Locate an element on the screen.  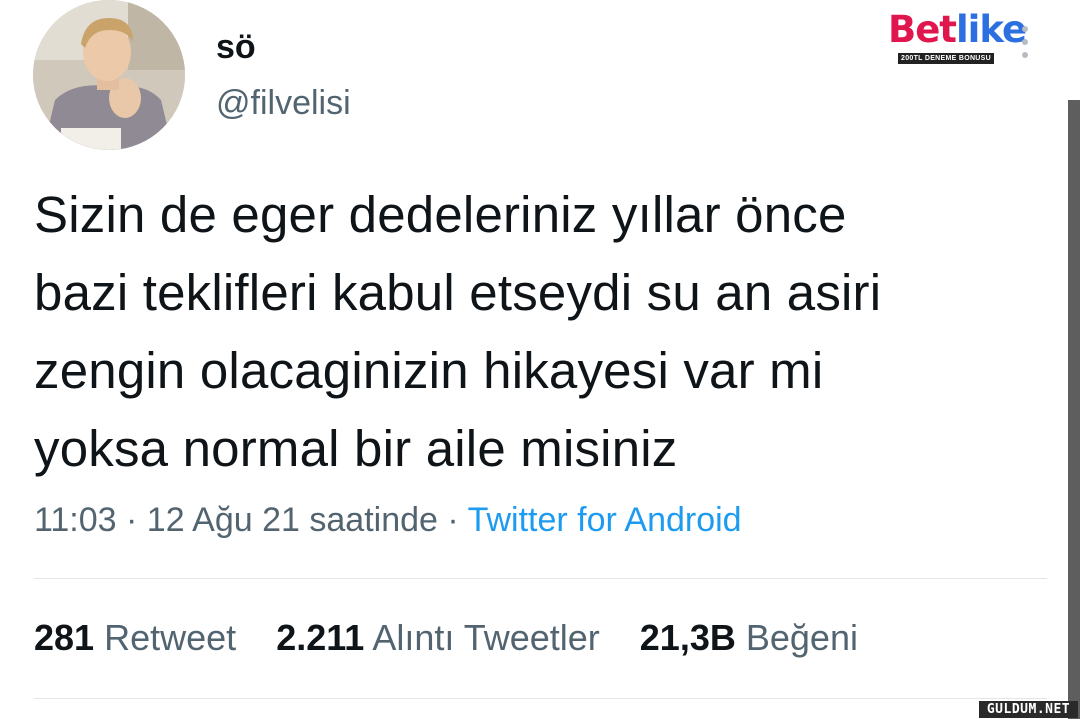
quotes-label: Alıntı Tweetler is located at coordinates (486, 637).